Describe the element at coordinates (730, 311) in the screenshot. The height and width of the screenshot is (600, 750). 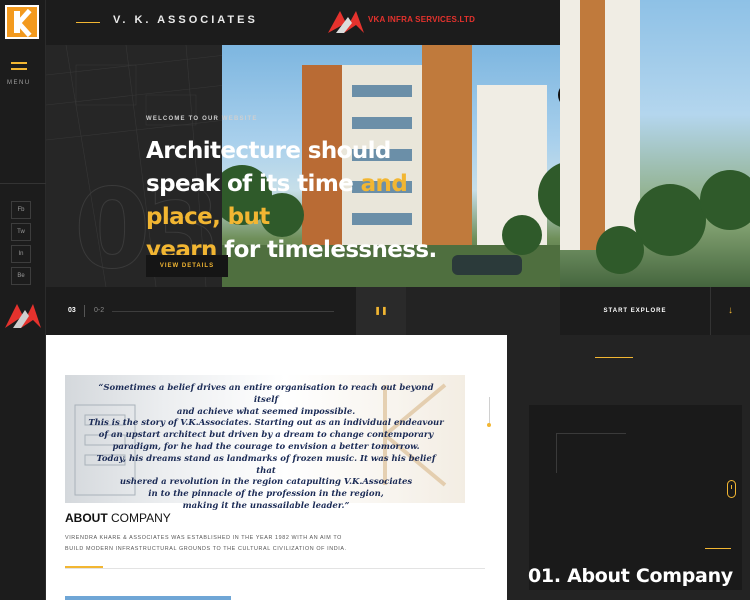
I see `arrow-down-icon: ↓` at that location.